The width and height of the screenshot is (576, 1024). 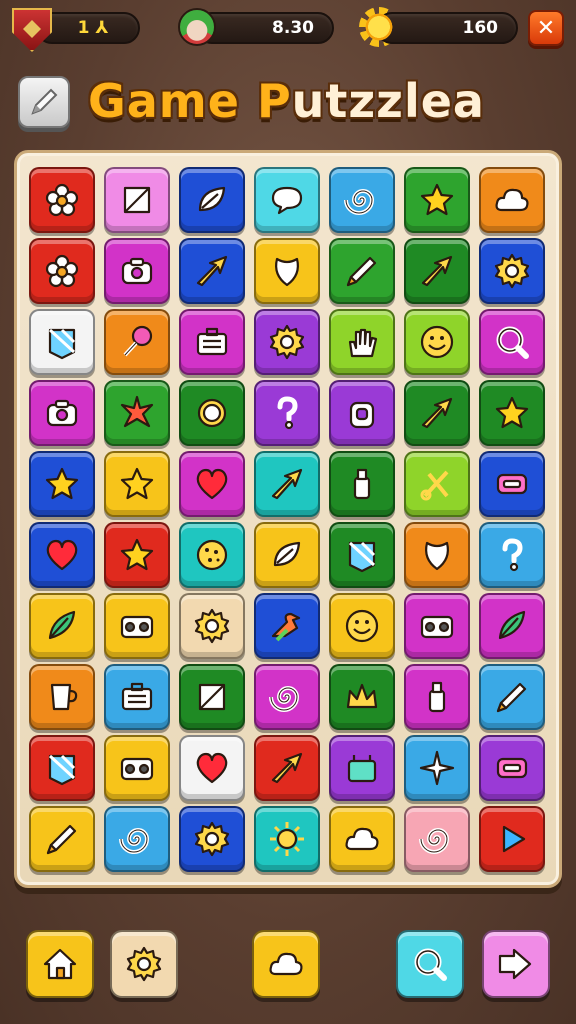 I want to click on heart-icon, so click(x=62, y=555).